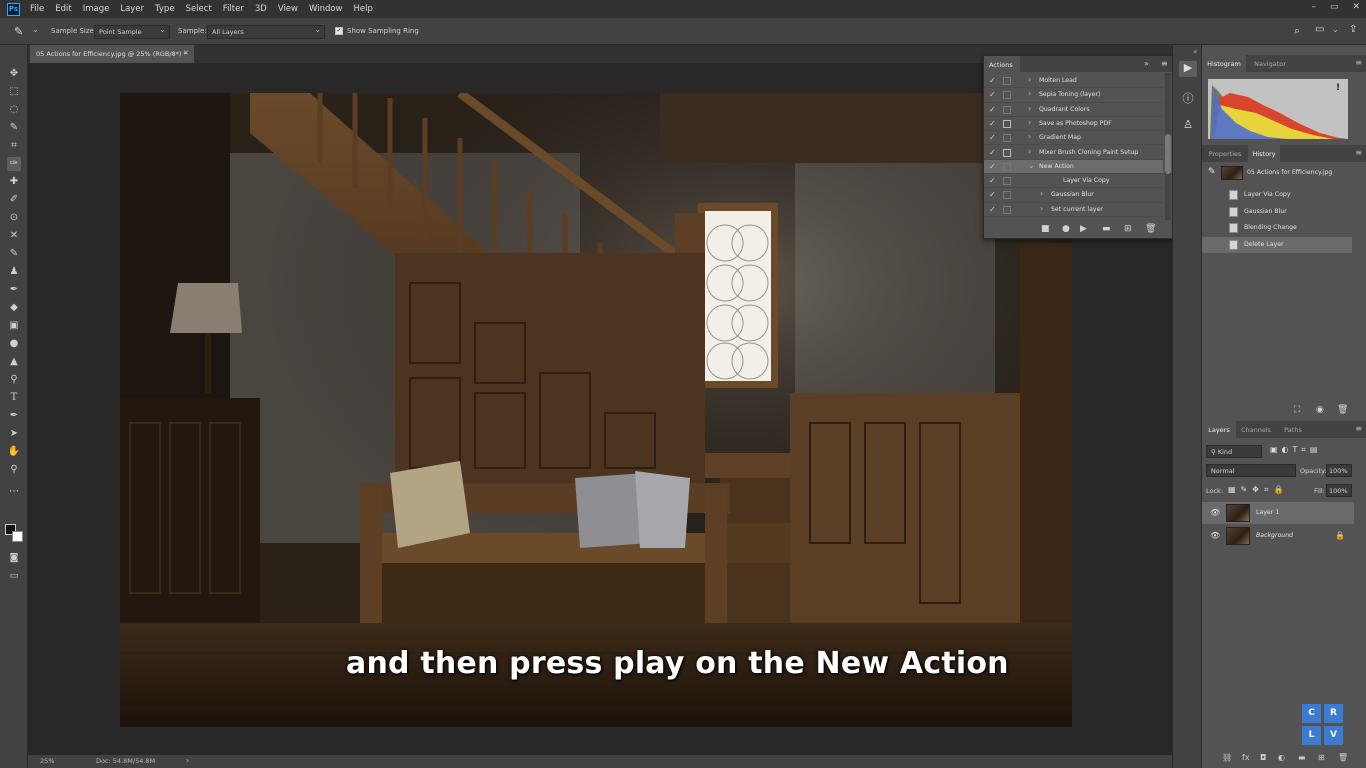 The height and width of the screenshot is (768, 1366). What do you see at coordinates (1302, 757) in the screenshot?
I see `group-folder-icon: ▬` at bounding box center [1302, 757].